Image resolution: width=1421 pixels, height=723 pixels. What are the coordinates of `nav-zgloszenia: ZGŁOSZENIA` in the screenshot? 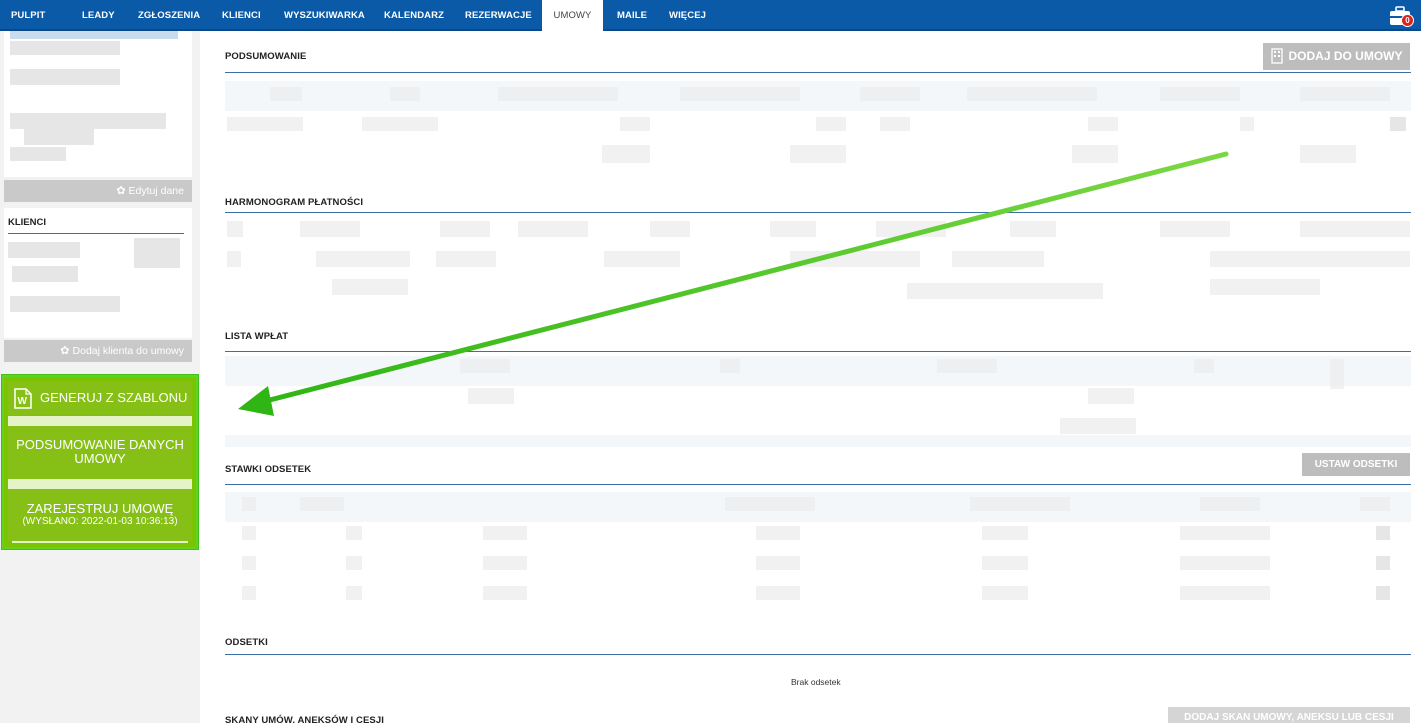 It's located at (169, 15).